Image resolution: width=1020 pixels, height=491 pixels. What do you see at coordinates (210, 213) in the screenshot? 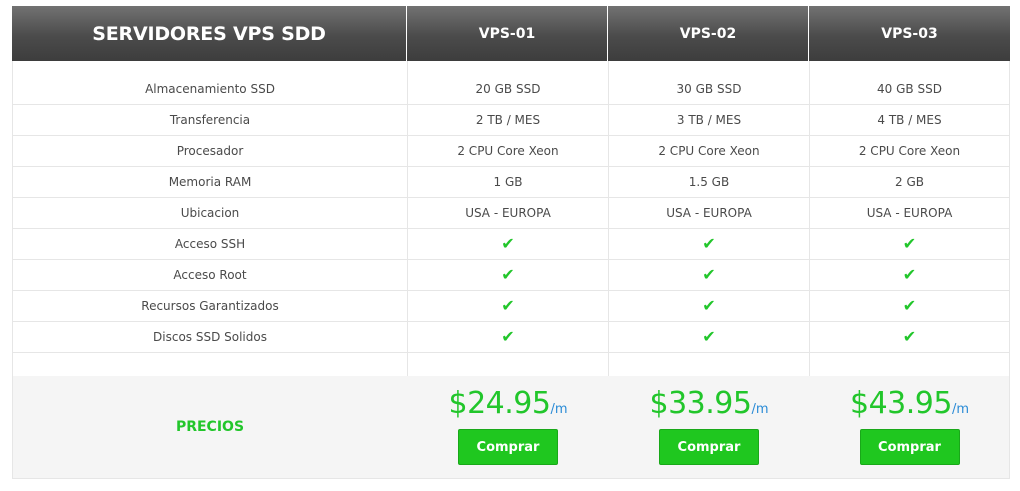
I see `feature-label: Ubicacion` at bounding box center [210, 213].